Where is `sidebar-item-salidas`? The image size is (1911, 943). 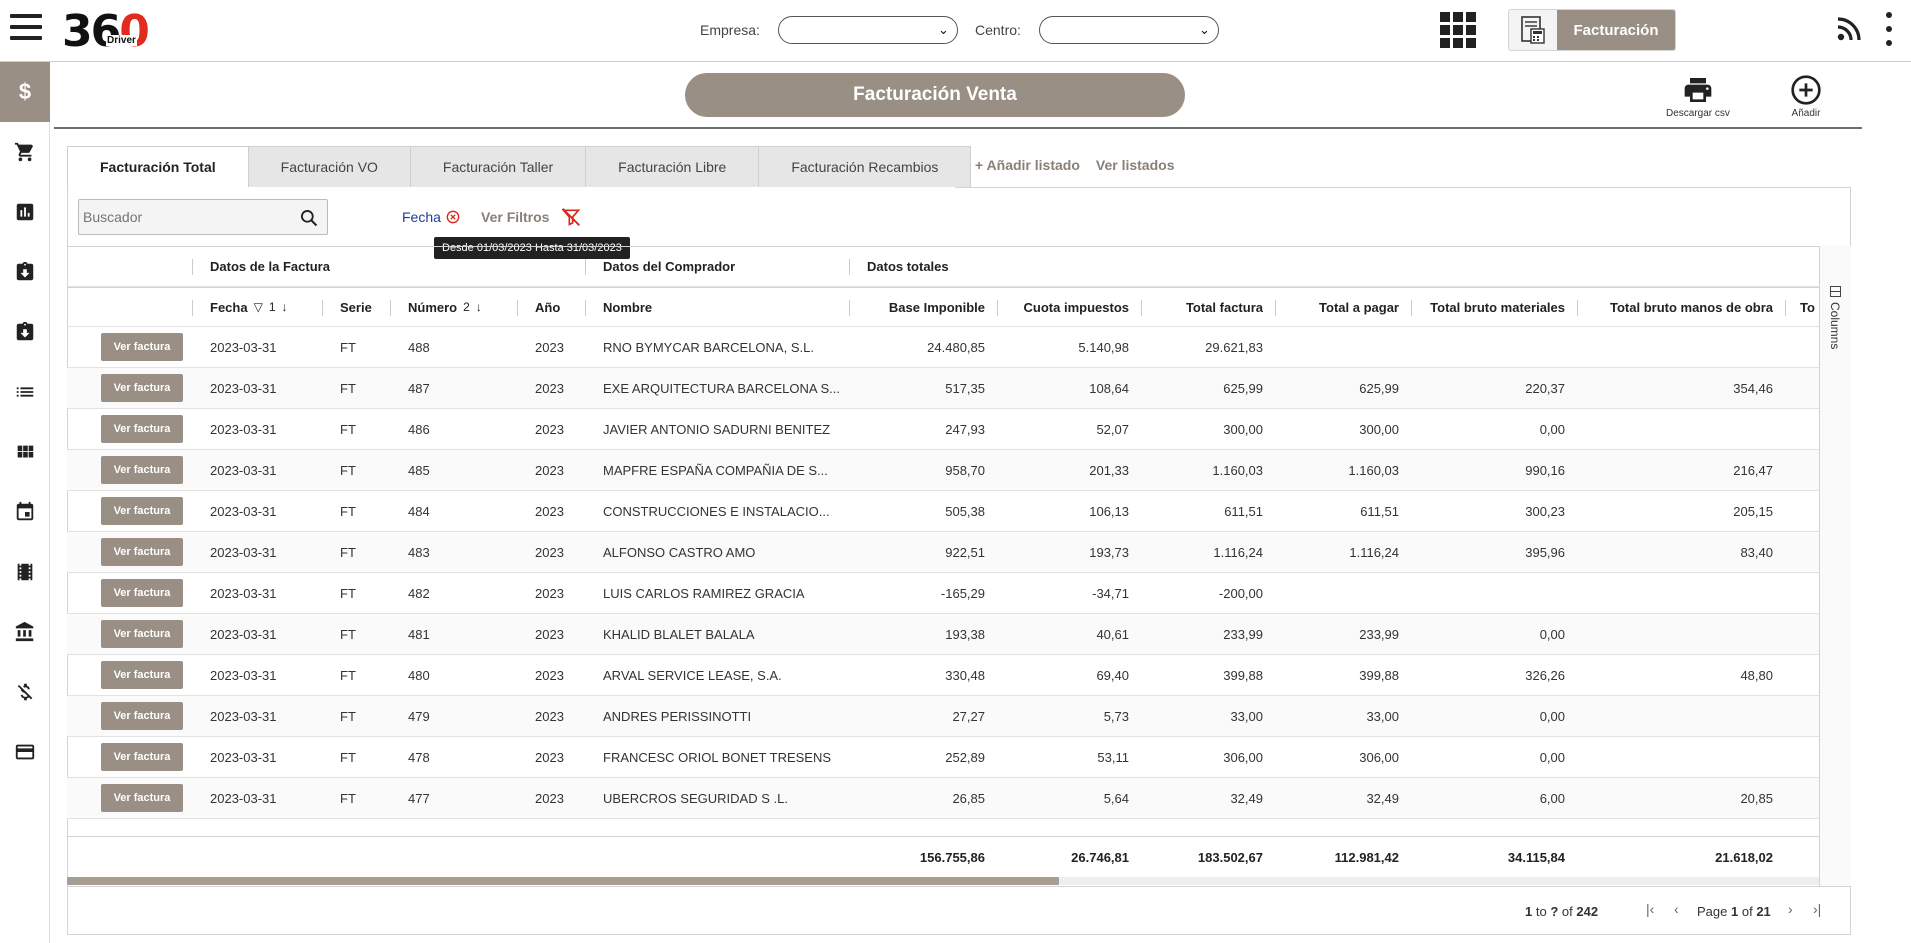 sidebar-item-salidas is located at coordinates (25, 332).